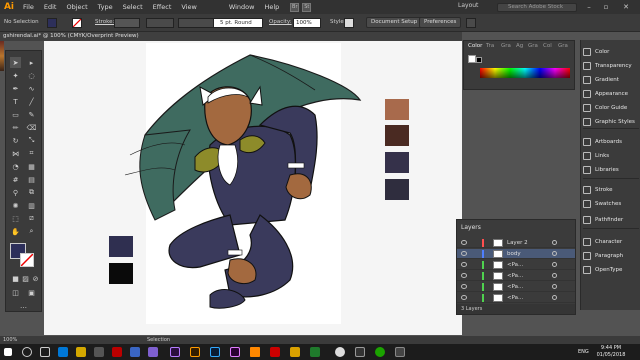  I want to click on dock-item-character: Character, so click(611, 242).